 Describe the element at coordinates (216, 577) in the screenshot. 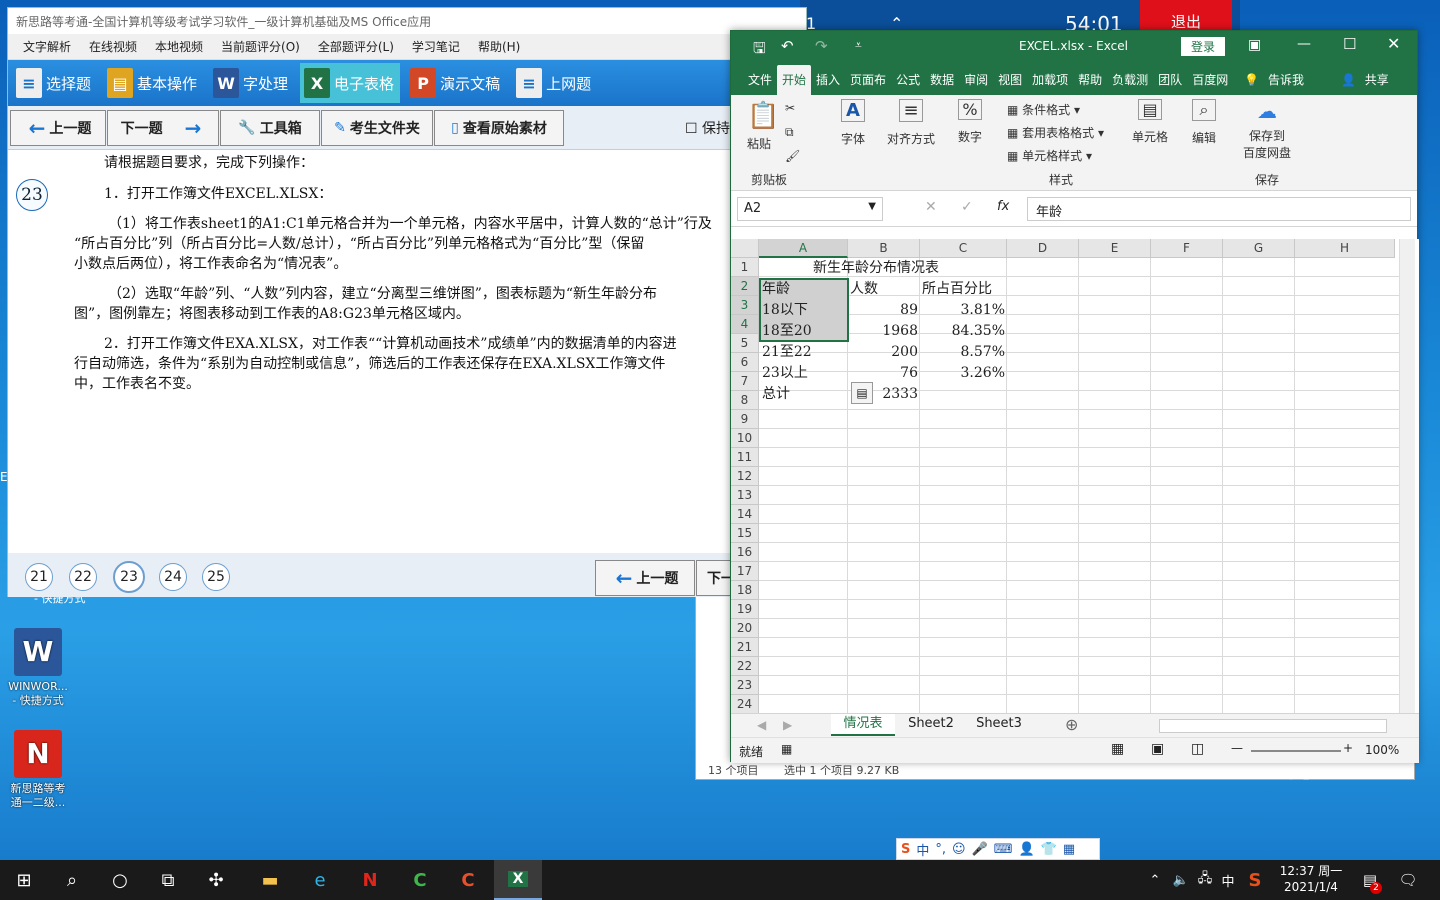

I see `page-button: 25` at that location.